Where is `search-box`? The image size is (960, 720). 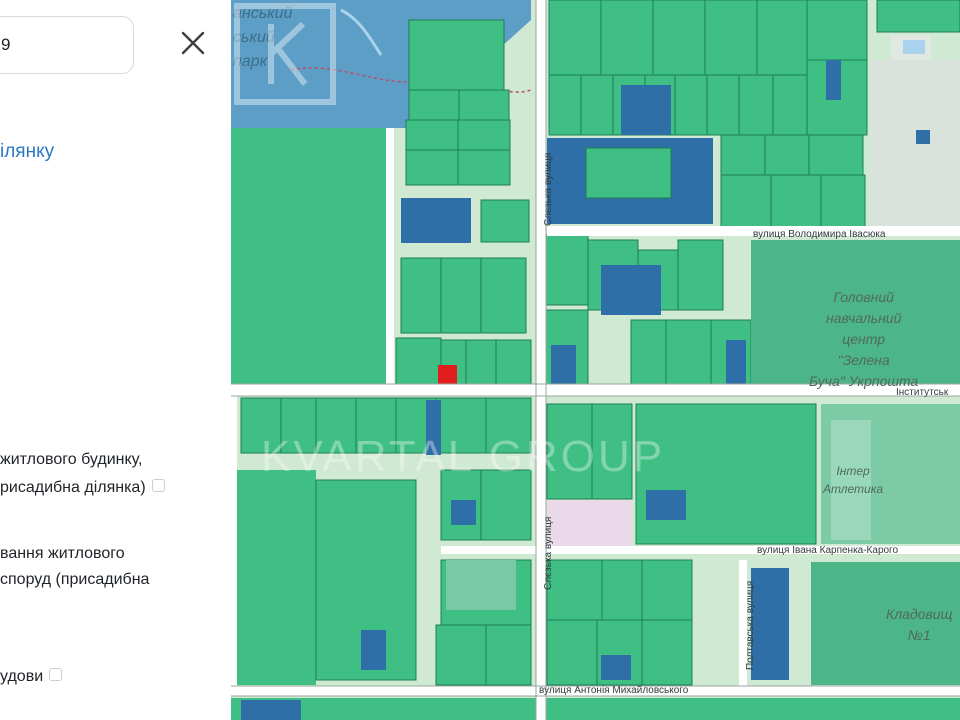 search-box is located at coordinates (67, 45).